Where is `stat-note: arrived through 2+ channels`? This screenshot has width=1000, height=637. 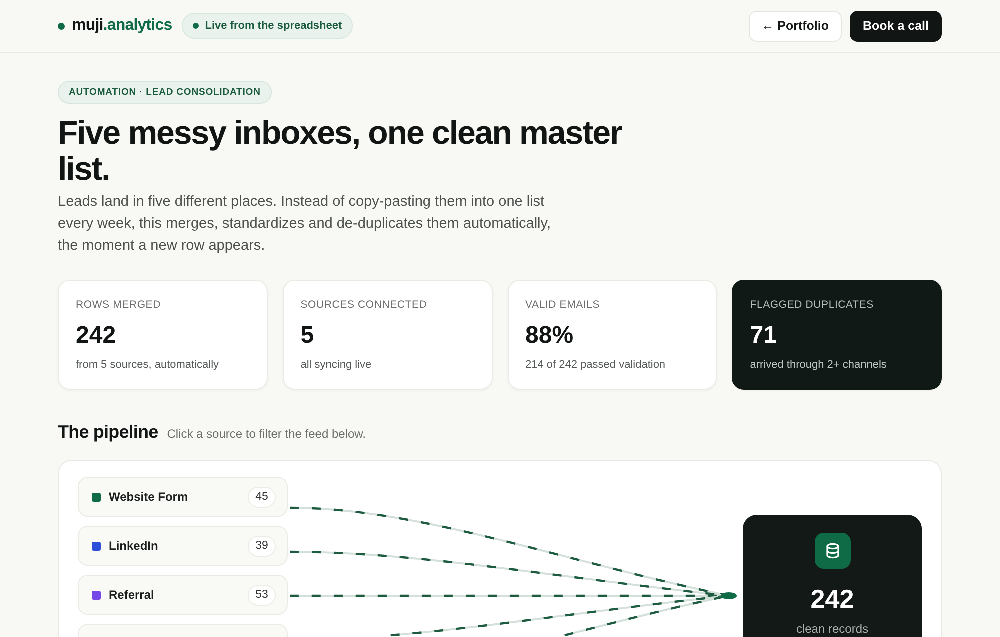
stat-note: arrived through 2+ channels is located at coordinates (819, 365).